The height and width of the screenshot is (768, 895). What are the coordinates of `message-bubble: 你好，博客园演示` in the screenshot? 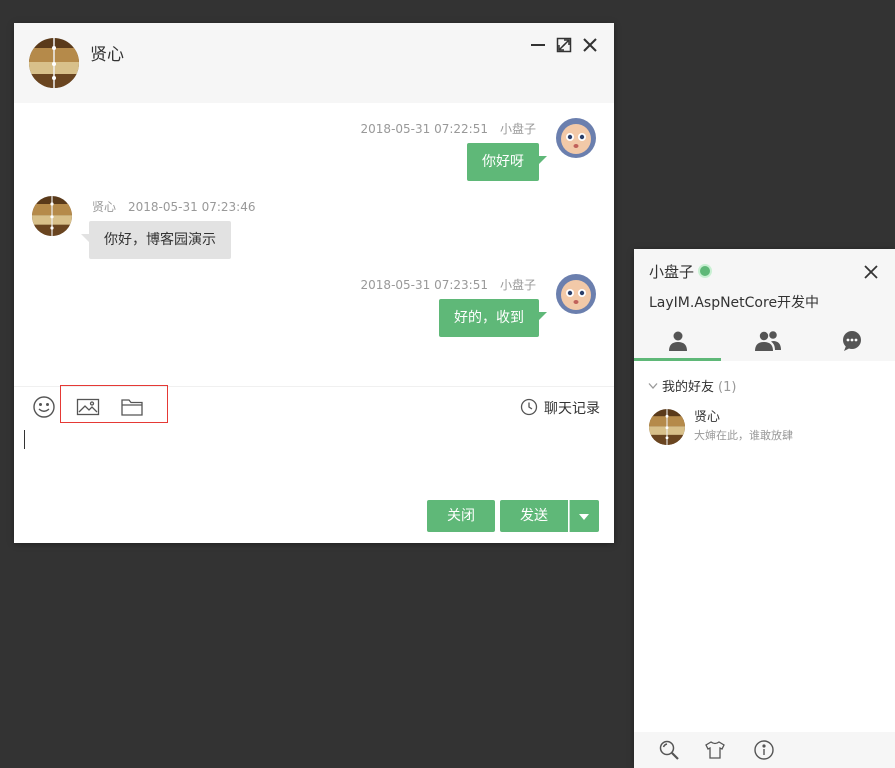 It's located at (156, 240).